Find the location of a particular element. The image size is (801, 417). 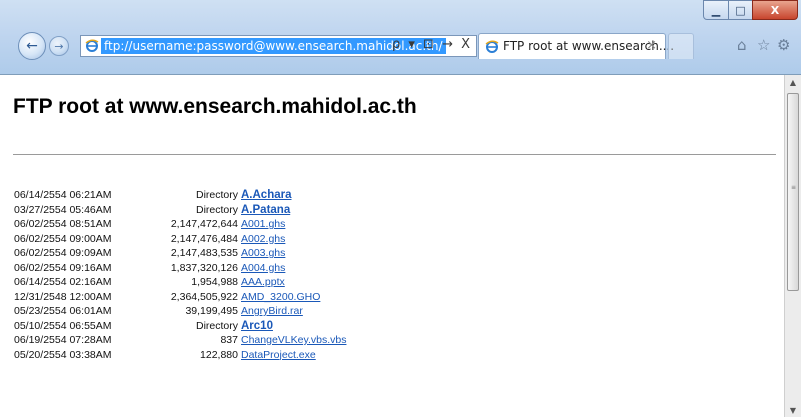

tab-ftp-root: FTP root at www.ensearch.... × is located at coordinates (576, 46).